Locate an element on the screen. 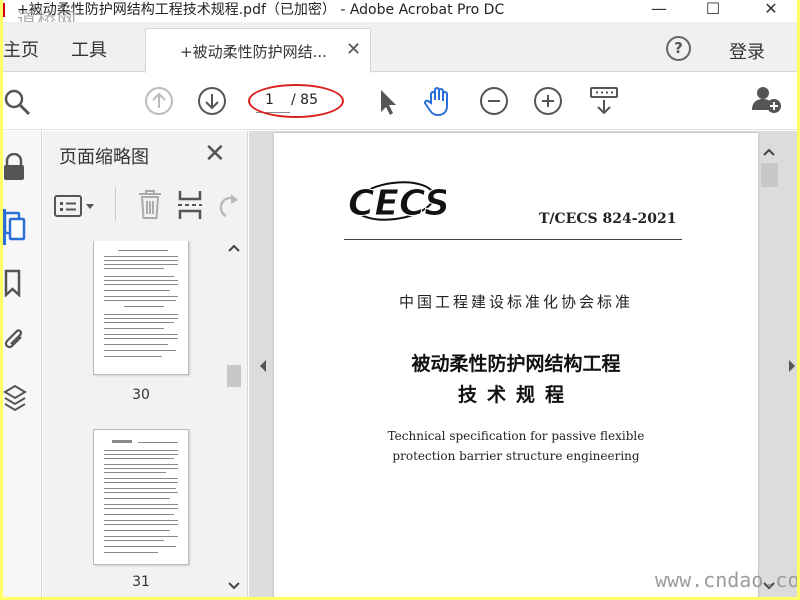 The image size is (800, 600). cecs-logo: CECS is located at coordinates (398, 199).